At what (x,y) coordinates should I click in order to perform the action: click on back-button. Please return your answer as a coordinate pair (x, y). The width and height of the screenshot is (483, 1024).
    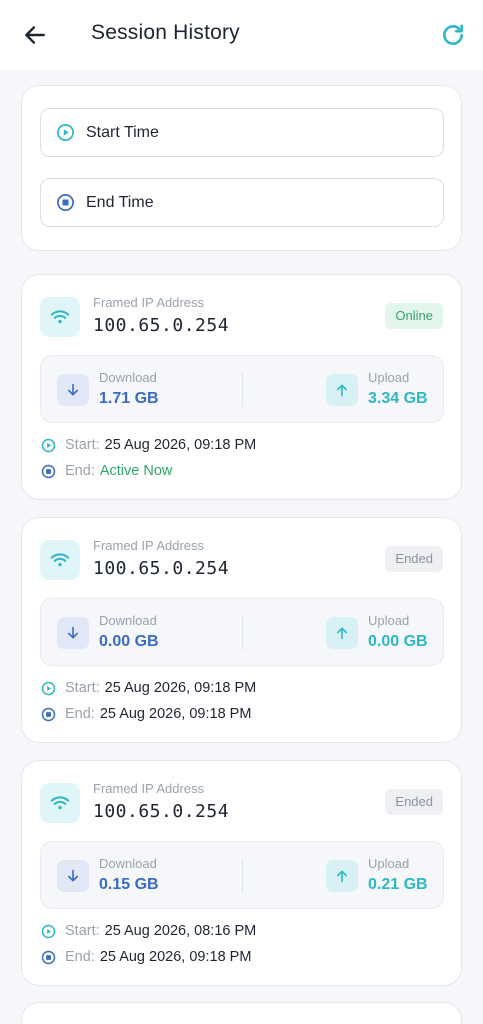
    Looking at the image, I should click on (35, 35).